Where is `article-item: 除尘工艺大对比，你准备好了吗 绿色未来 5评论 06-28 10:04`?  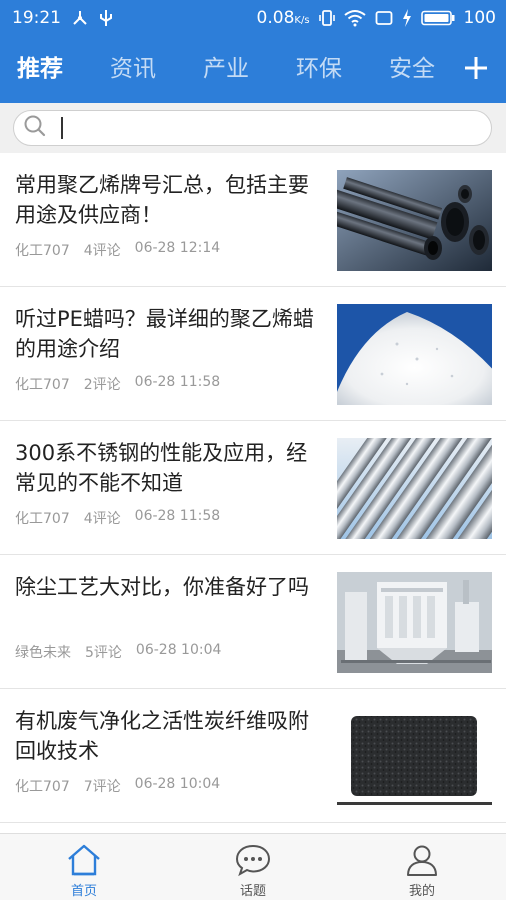 article-item: 除尘工艺大对比，你准备好了吗 绿色未来 5评论 06-28 10:04 is located at coordinates (253, 622).